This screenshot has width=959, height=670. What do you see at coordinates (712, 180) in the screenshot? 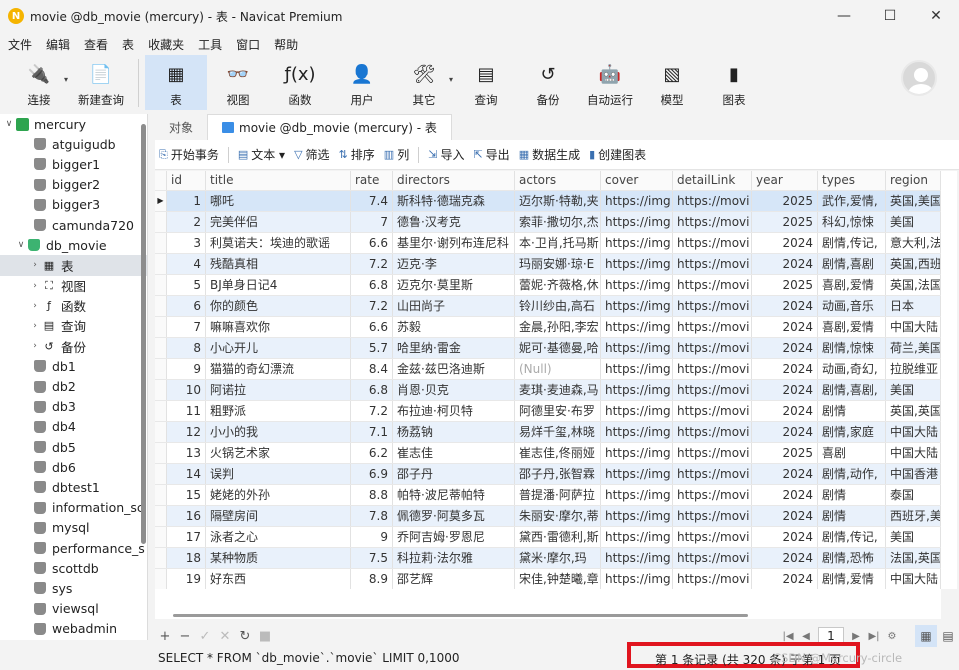
I see `column-header-detaillink: detailLink` at bounding box center [712, 180].